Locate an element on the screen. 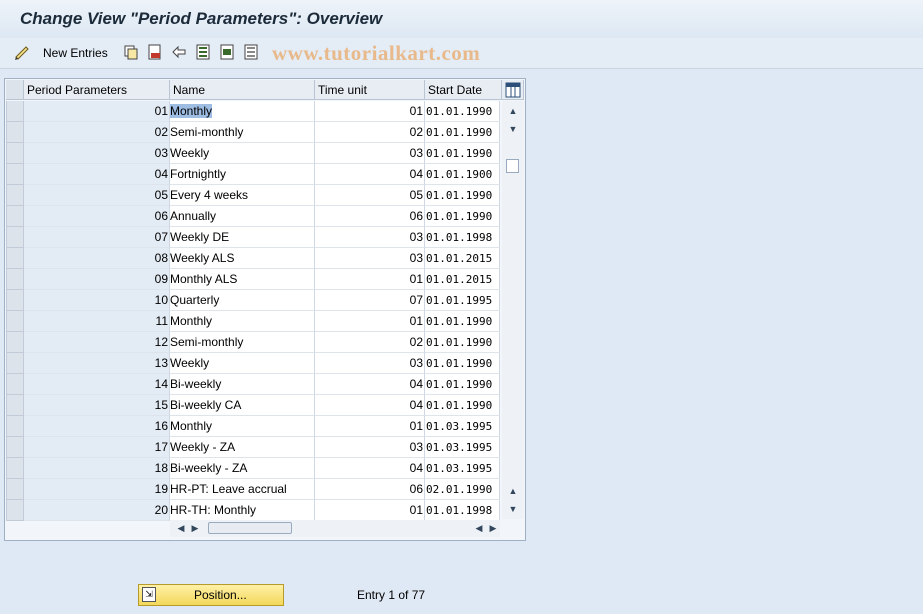 This screenshot has width=923, height=614. cell-name: Fortnightly is located at coordinates (242, 174).